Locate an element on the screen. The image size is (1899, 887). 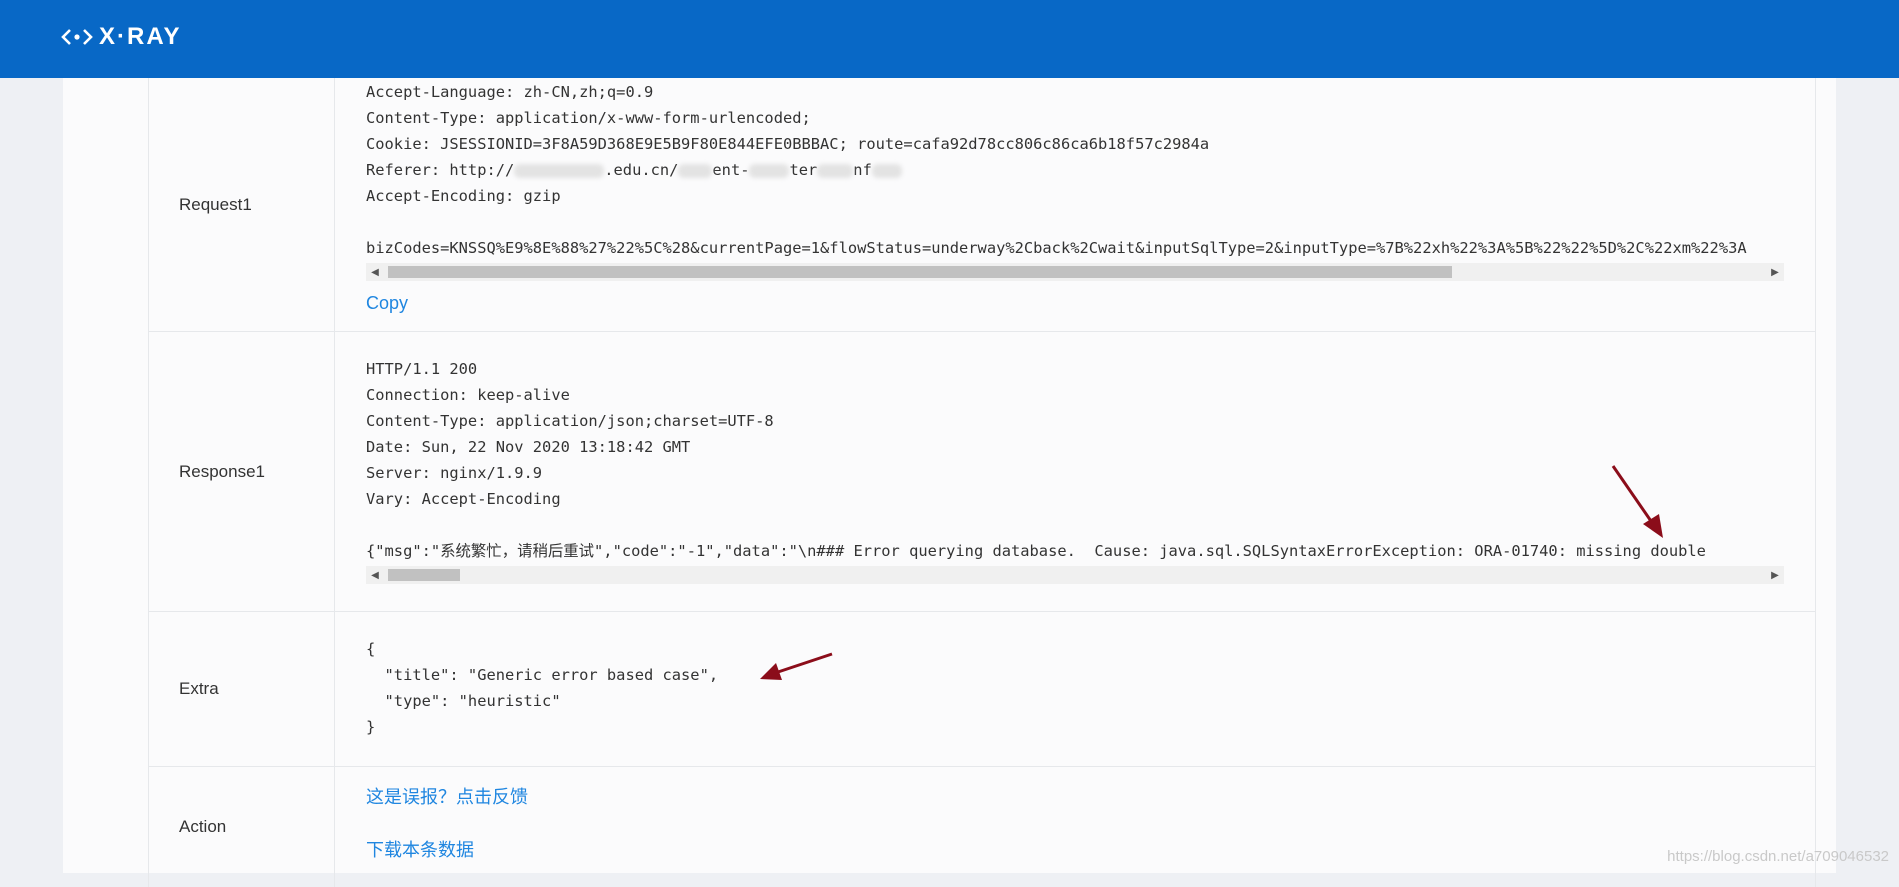
action-row: Action 这是误报？点击反馈 下载本条数据 is located at coordinates (982, 827).